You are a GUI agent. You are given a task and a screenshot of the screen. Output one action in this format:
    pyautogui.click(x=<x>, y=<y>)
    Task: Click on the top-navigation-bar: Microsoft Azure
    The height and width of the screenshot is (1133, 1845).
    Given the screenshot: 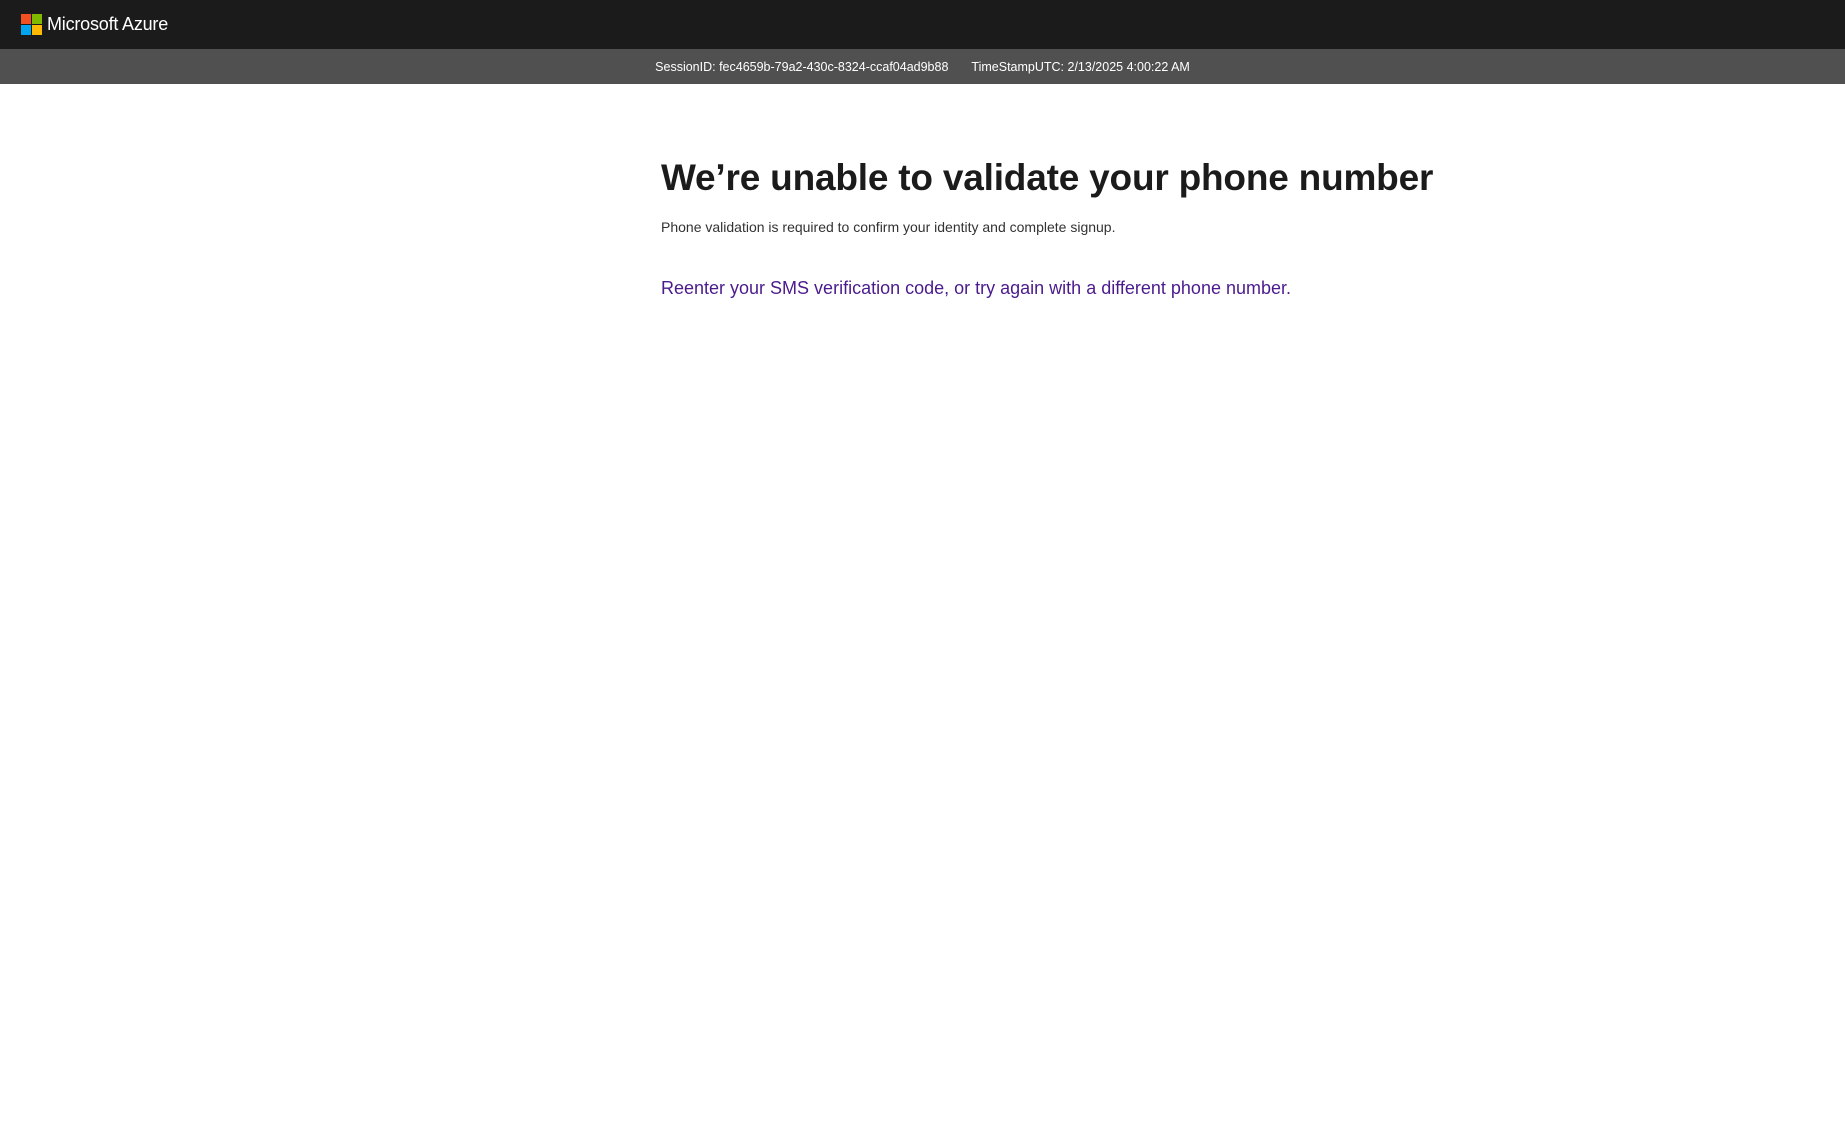 What is the action you would take?
    pyautogui.click(x=922, y=24)
    